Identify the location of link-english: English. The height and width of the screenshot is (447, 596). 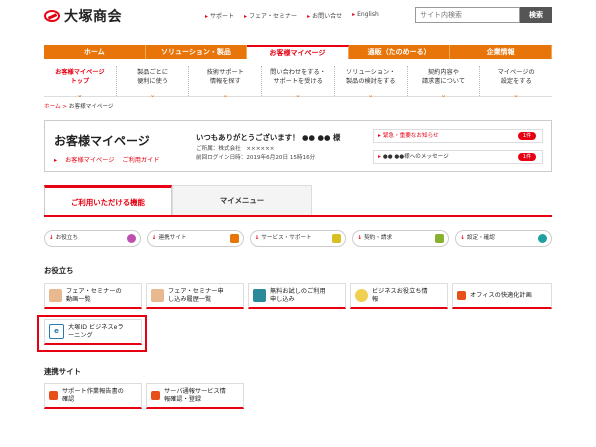
(365, 15).